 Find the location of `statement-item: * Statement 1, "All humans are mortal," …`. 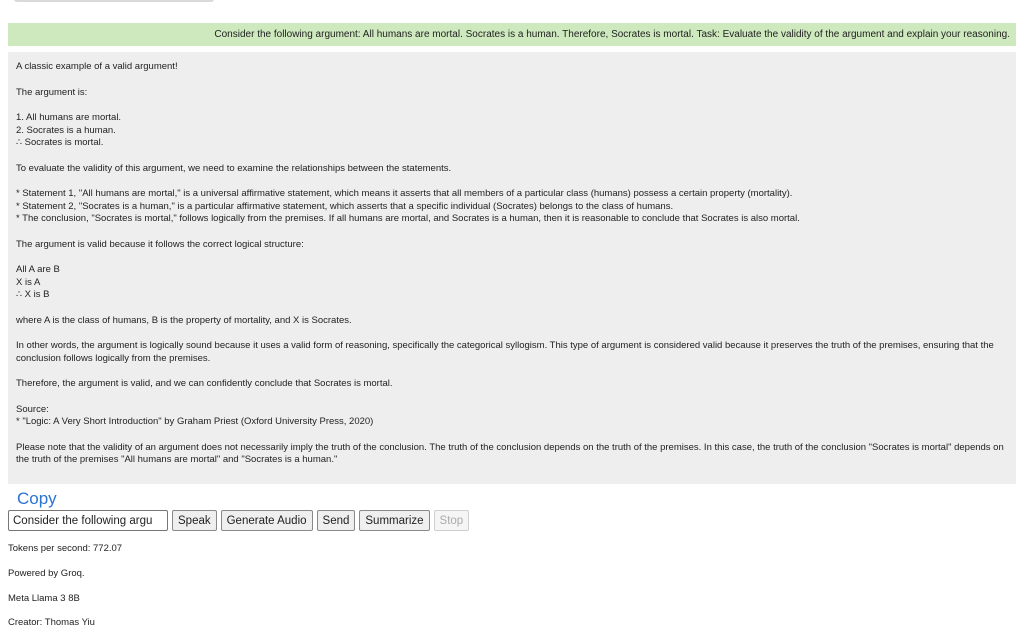

statement-item: * Statement 1, "All humans are mortal," … is located at coordinates (404, 193).